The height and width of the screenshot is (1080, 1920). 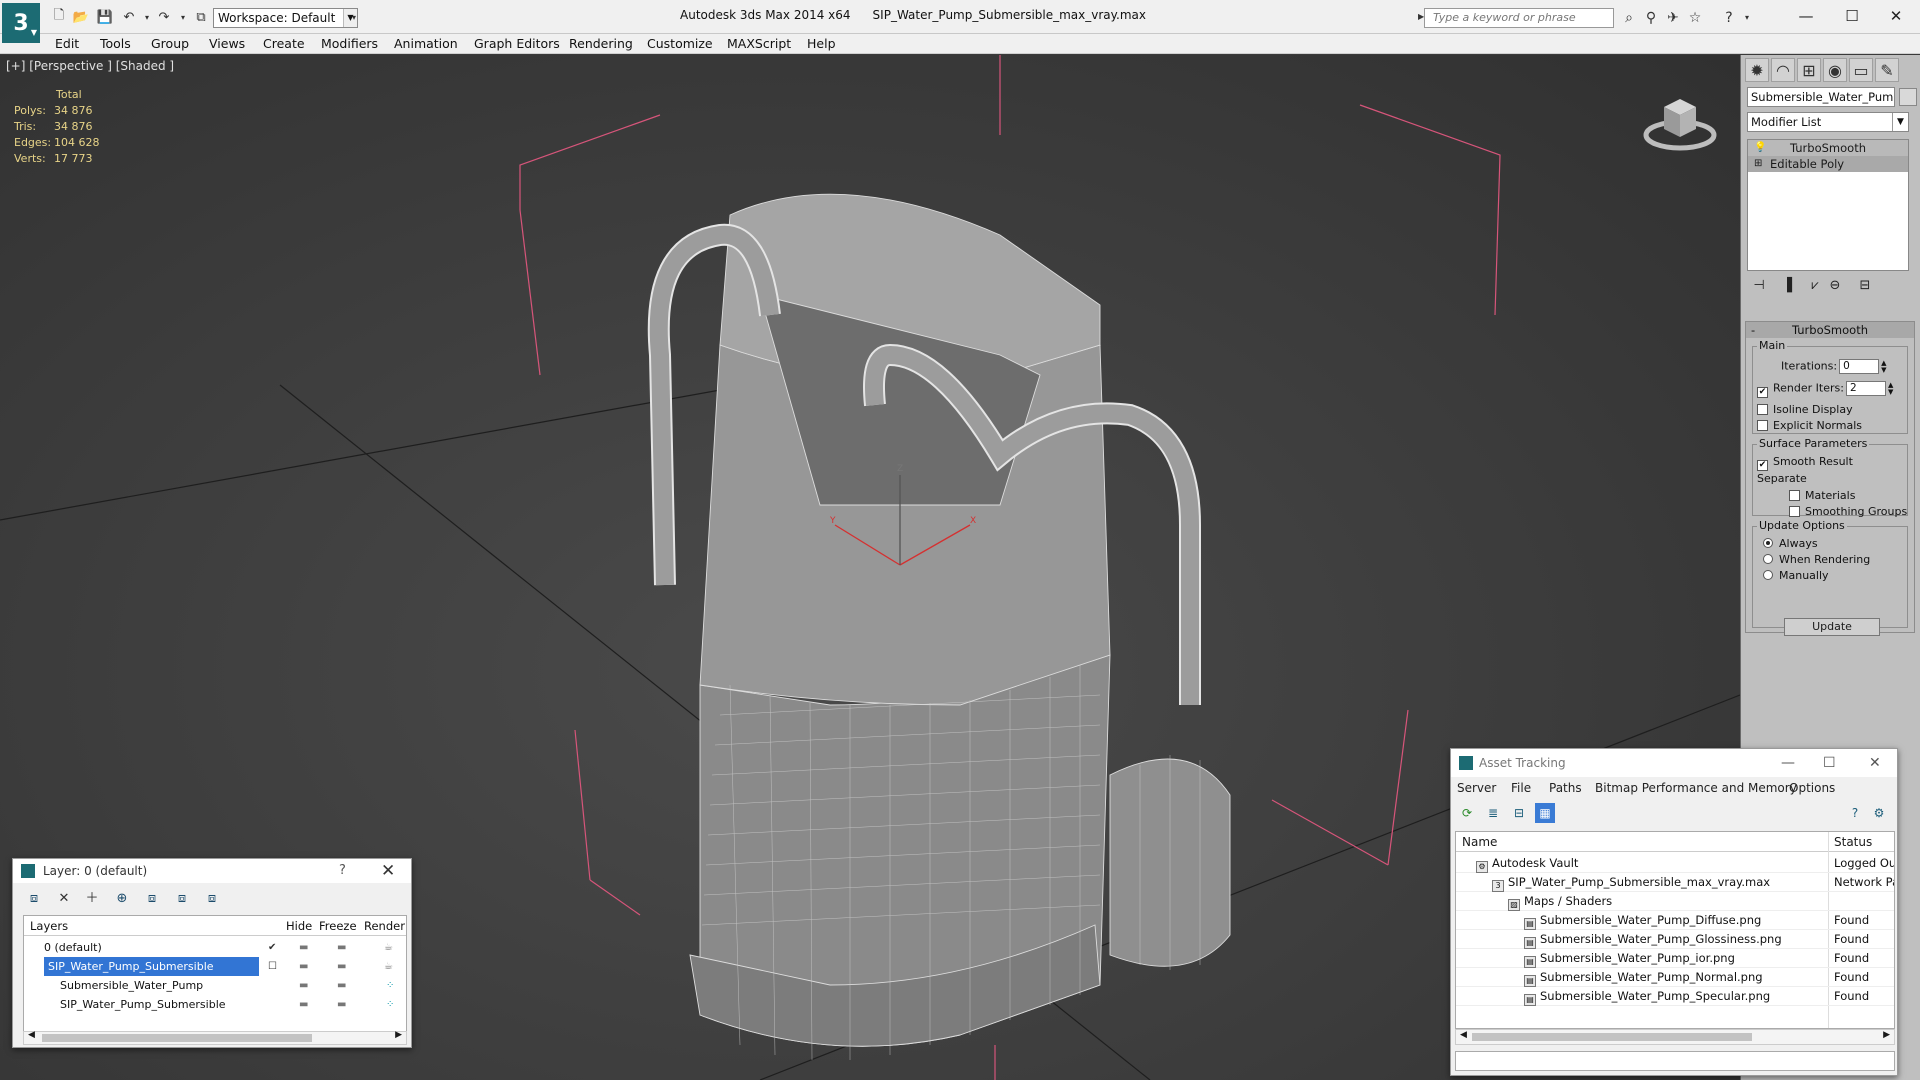 What do you see at coordinates (1812, 788) in the screenshot?
I see `asset-menu-options: Options` at bounding box center [1812, 788].